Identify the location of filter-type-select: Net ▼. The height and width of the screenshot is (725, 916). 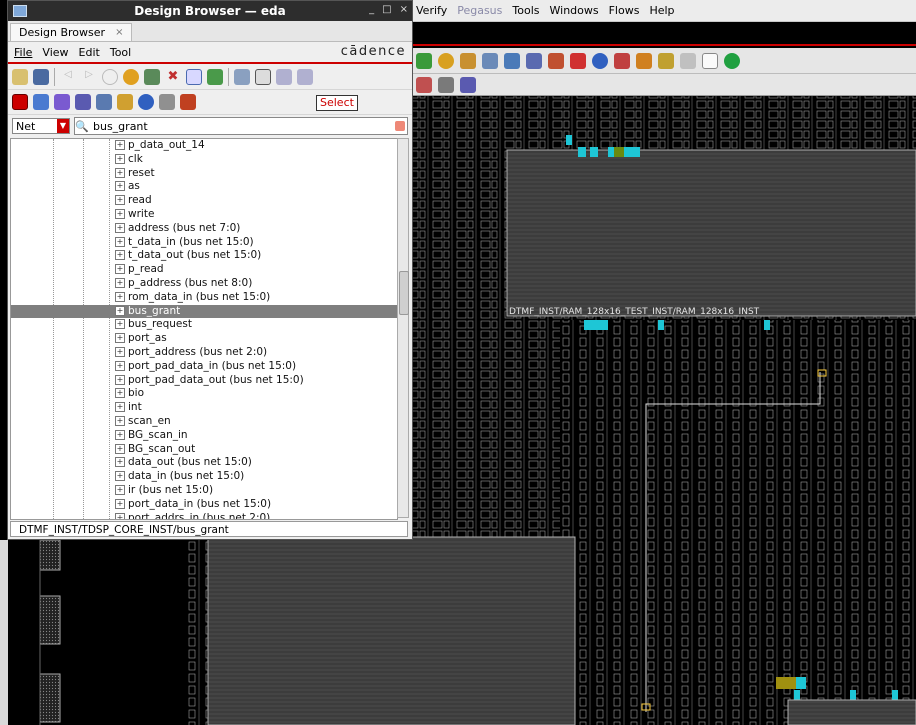
(41, 126).